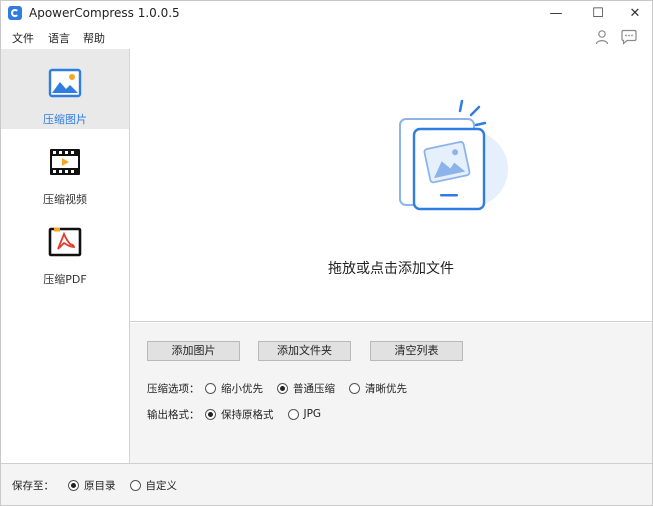 The width and height of the screenshot is (653, 506). What do you see at coordinates (247, 414) in the screenshot?
I see `radio-label: 保持原格式` at bounding box center [247, 414].